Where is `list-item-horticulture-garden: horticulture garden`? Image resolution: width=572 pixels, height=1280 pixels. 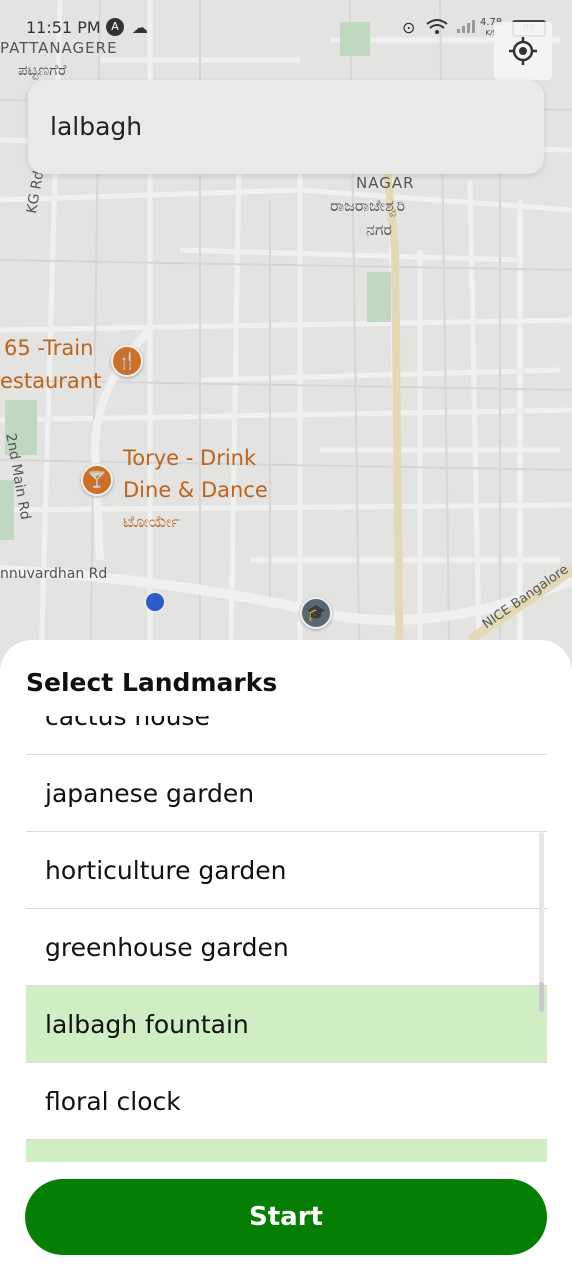
list-item-horticulture-garden: horticulture garden is located at coordinates (286, 870).